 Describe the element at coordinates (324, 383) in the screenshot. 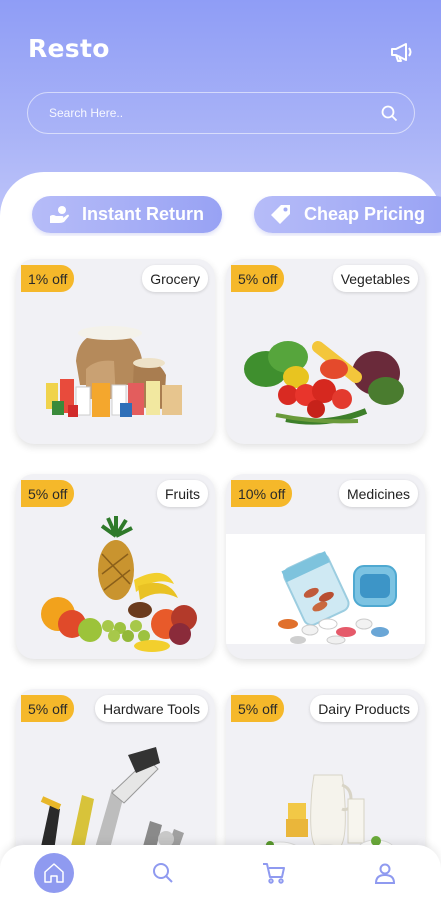

I see `vegetables-image` at that location.